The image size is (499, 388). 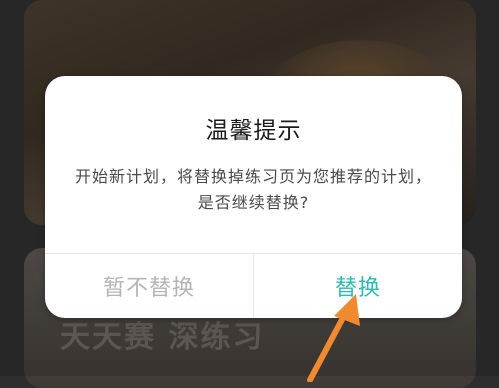 I want to click on dialog-title: 温馨提示, so click(x=253, y=131).